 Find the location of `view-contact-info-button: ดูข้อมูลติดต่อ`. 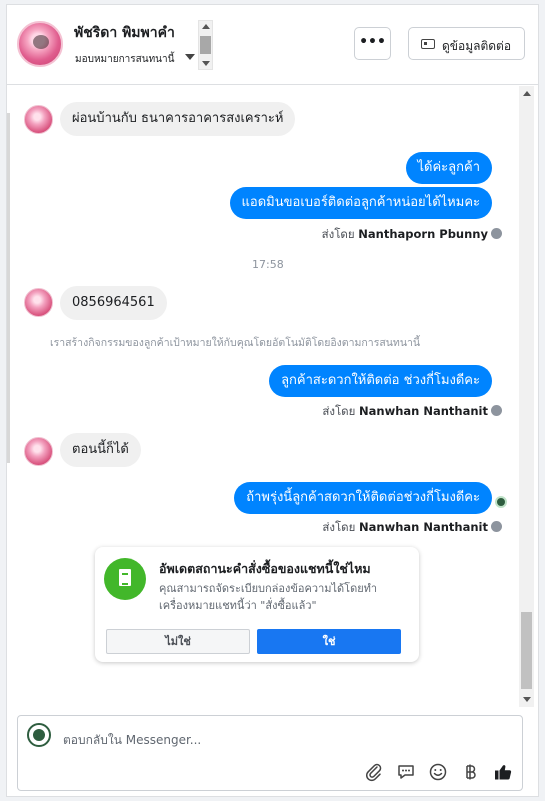

view-contact-info-button: ดูข้อมูลติดต่อ is located at coordinates (466, 43).